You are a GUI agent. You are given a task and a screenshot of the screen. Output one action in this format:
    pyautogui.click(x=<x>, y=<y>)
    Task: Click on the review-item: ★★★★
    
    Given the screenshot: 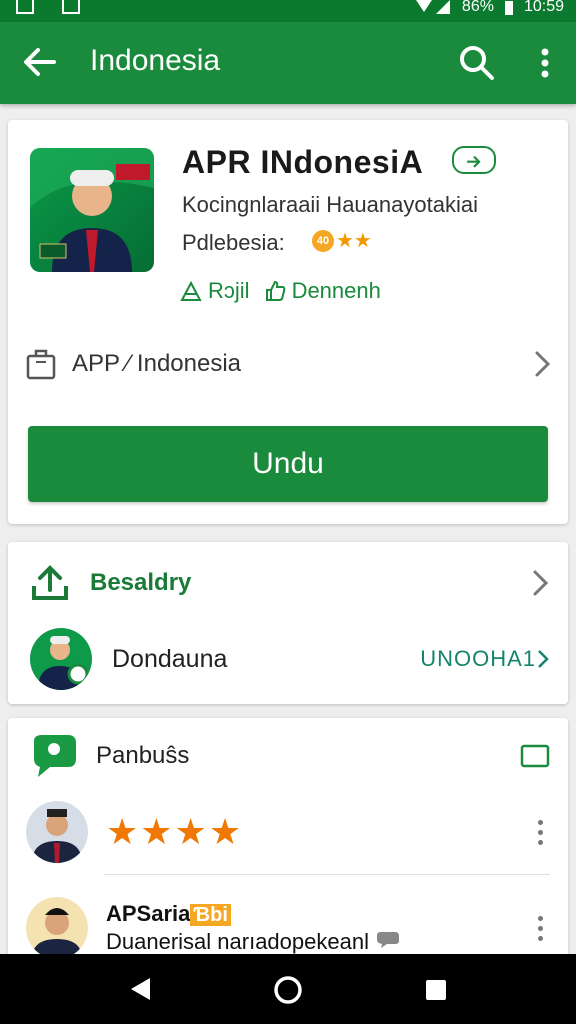 What is the action you would take?
    pyautogui.click(x=288, y=832)
    